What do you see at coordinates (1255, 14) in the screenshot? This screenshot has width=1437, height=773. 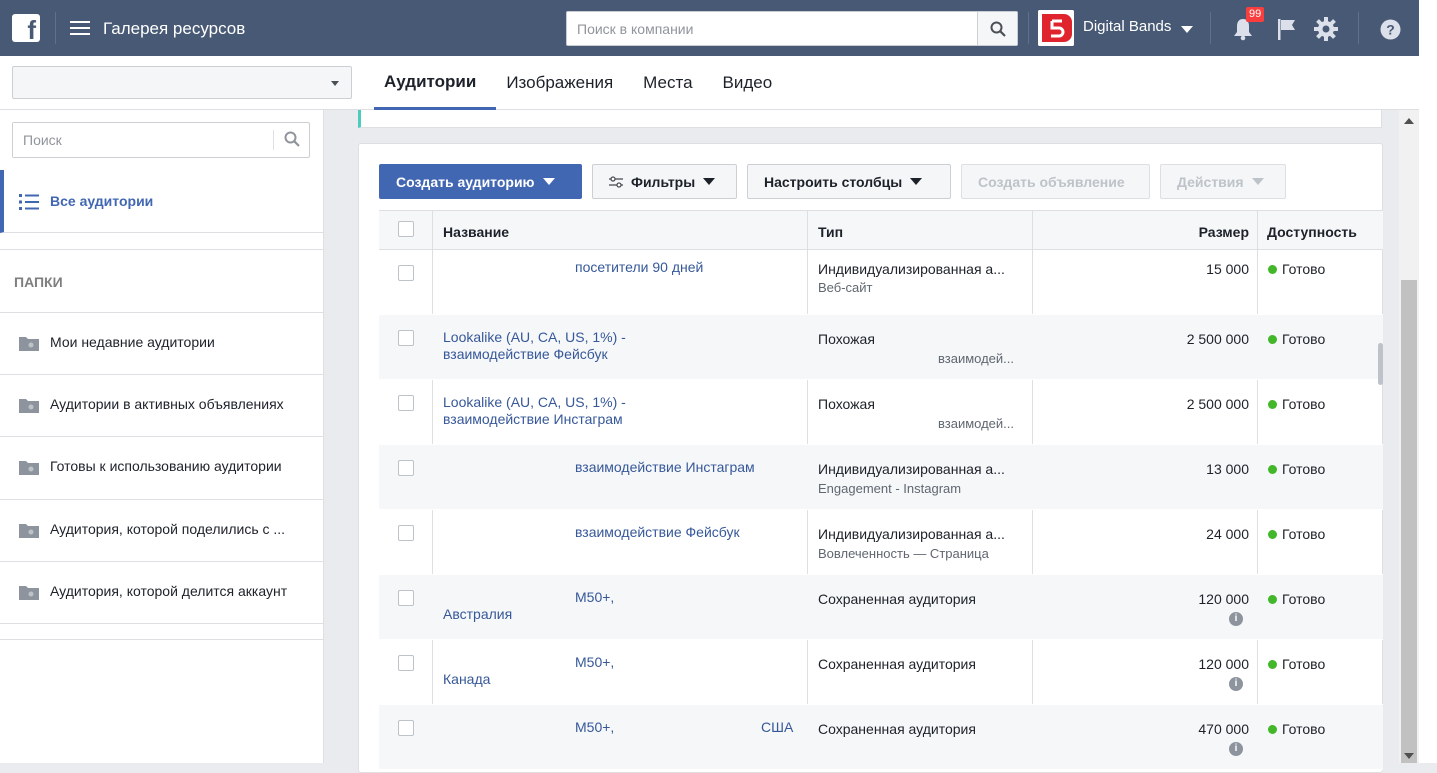 I see `notifications-badge: 99` at bounding box center [1255, 14].